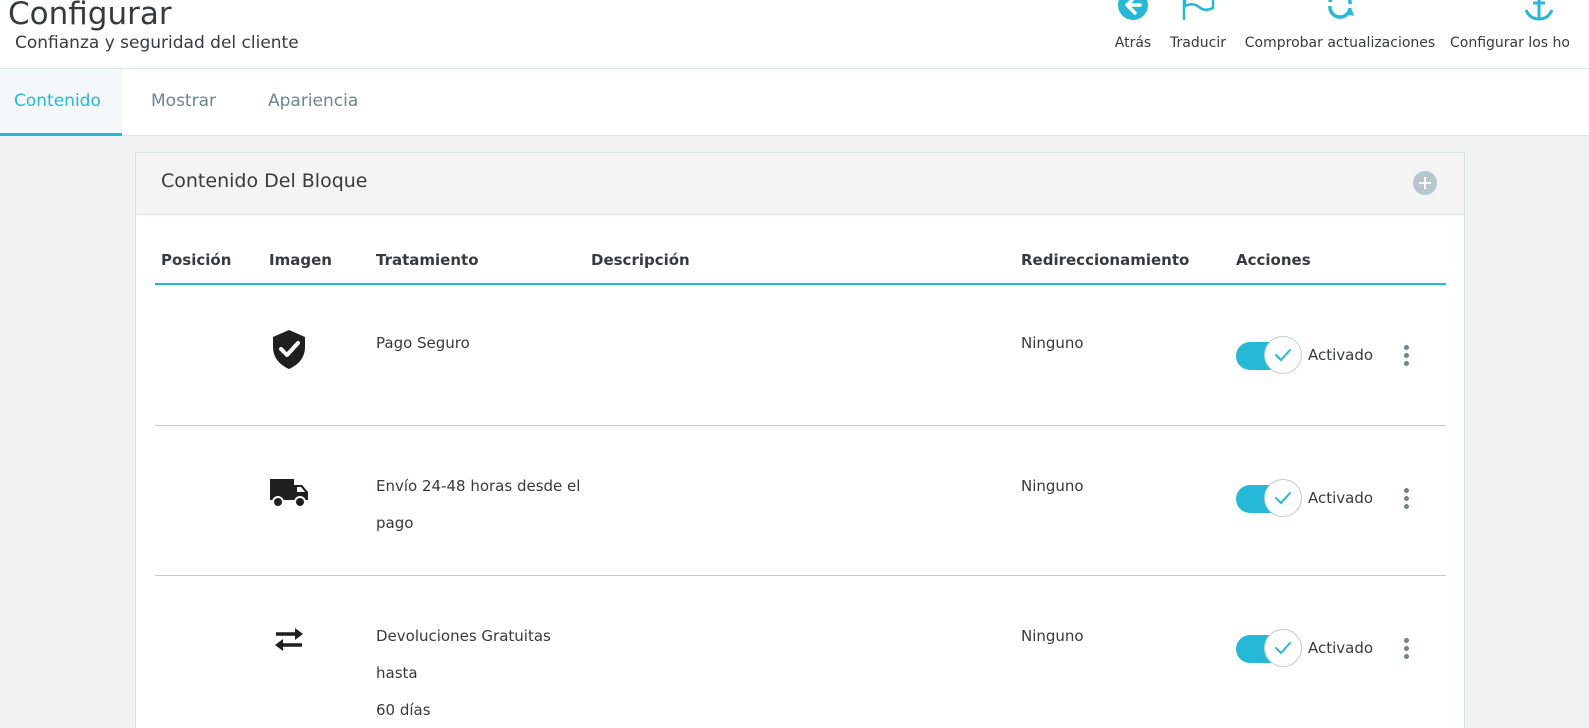 The image size is (1589, 728). What do you see at coordinates (1340, 34) in the screenshot?
I see `check-updates-button: Comprobar actualizaciones` at bounding box center [1340, 34].